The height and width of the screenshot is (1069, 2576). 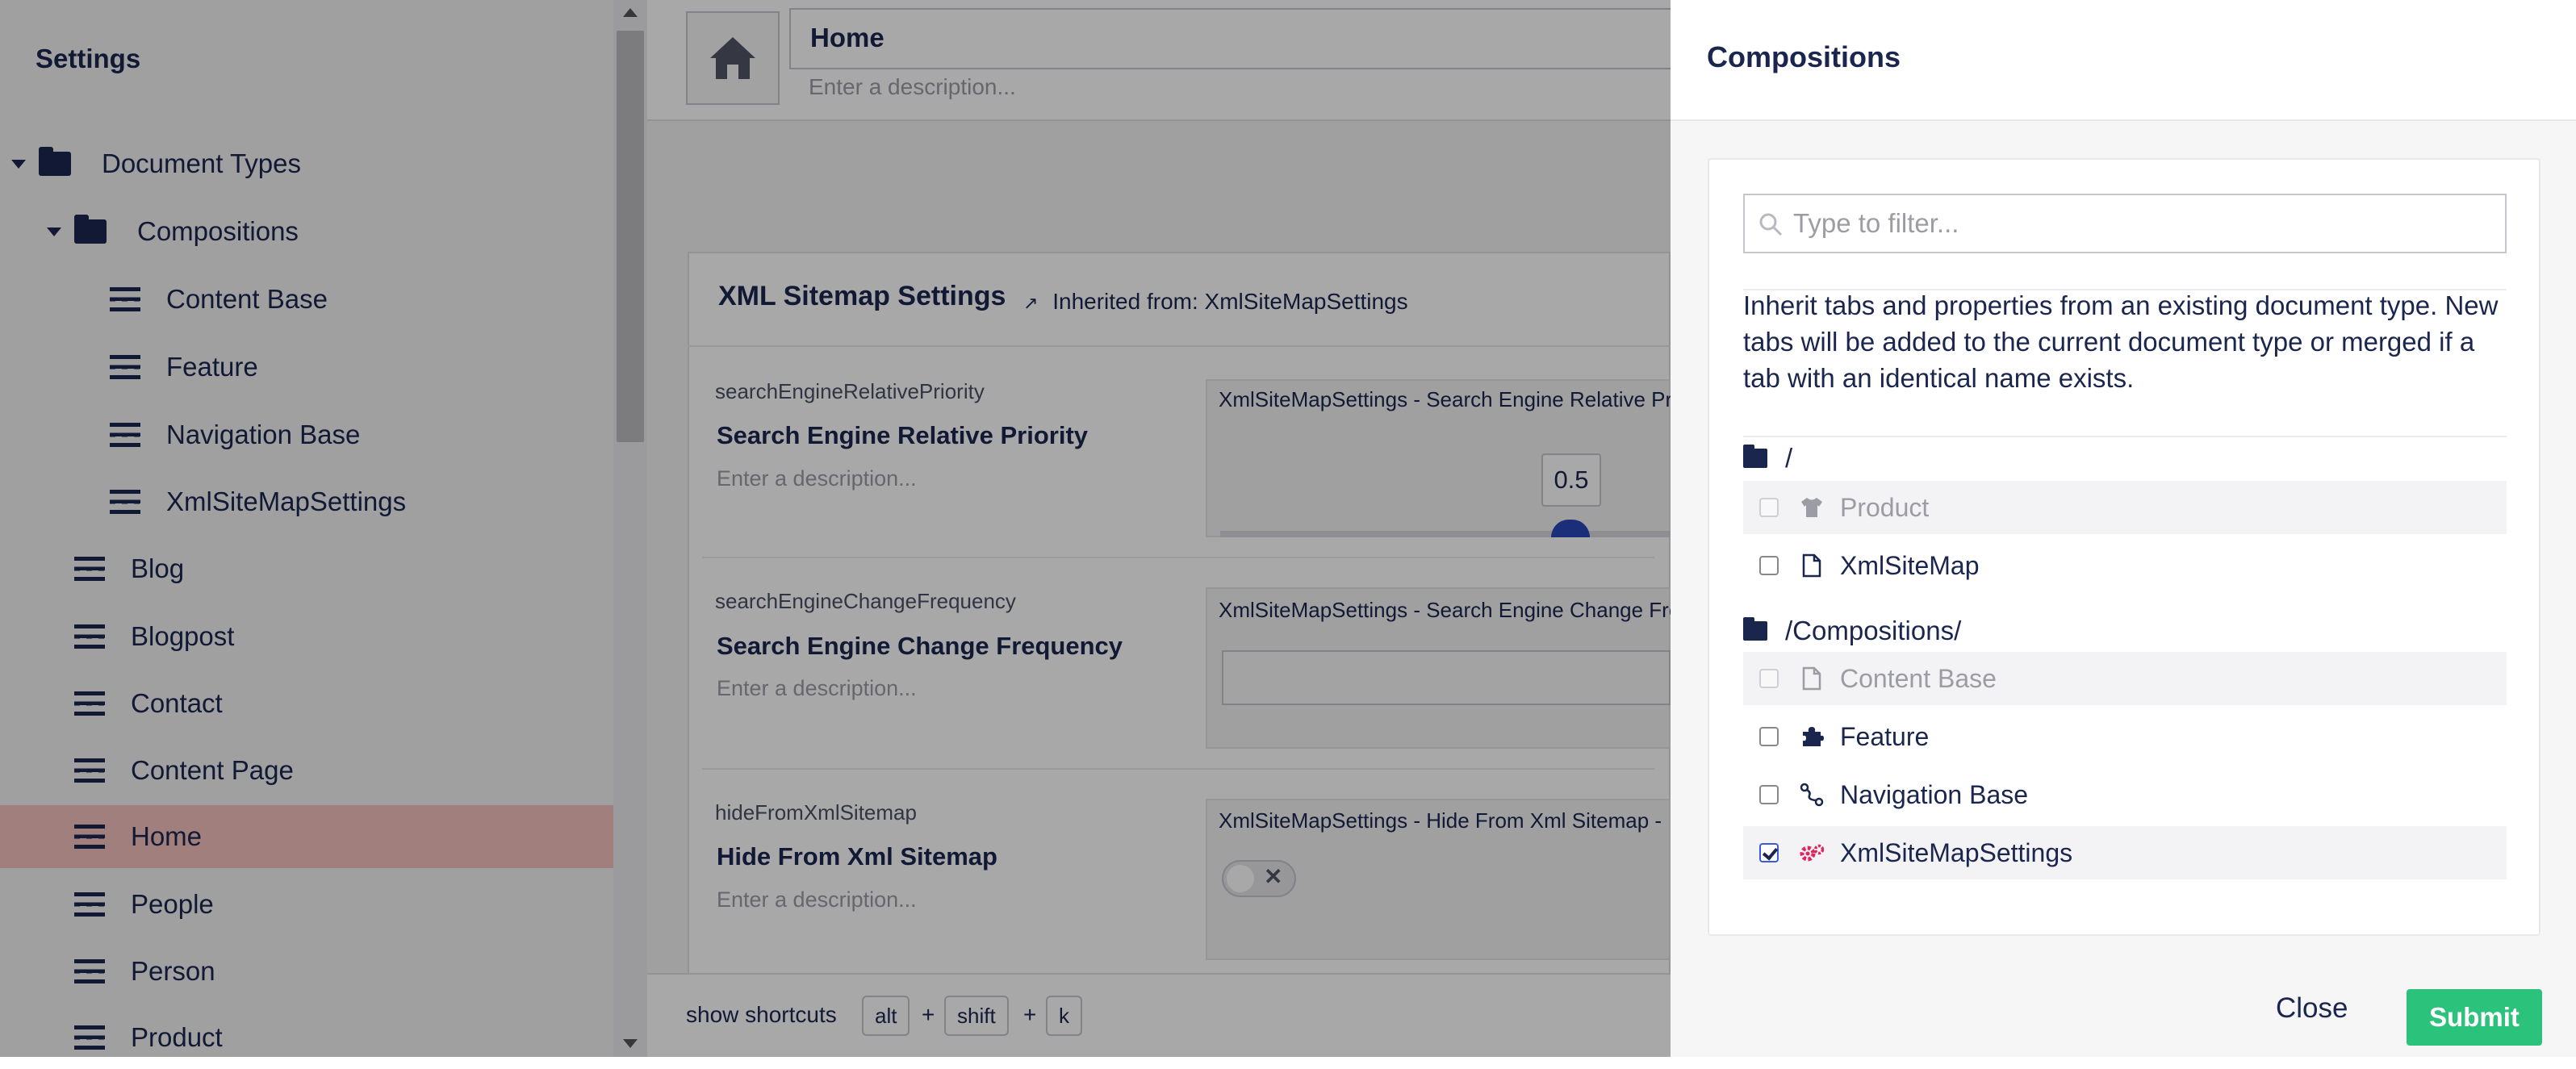 I want to click on composition-item-feature: Feature, so click(x=2125, y=736).